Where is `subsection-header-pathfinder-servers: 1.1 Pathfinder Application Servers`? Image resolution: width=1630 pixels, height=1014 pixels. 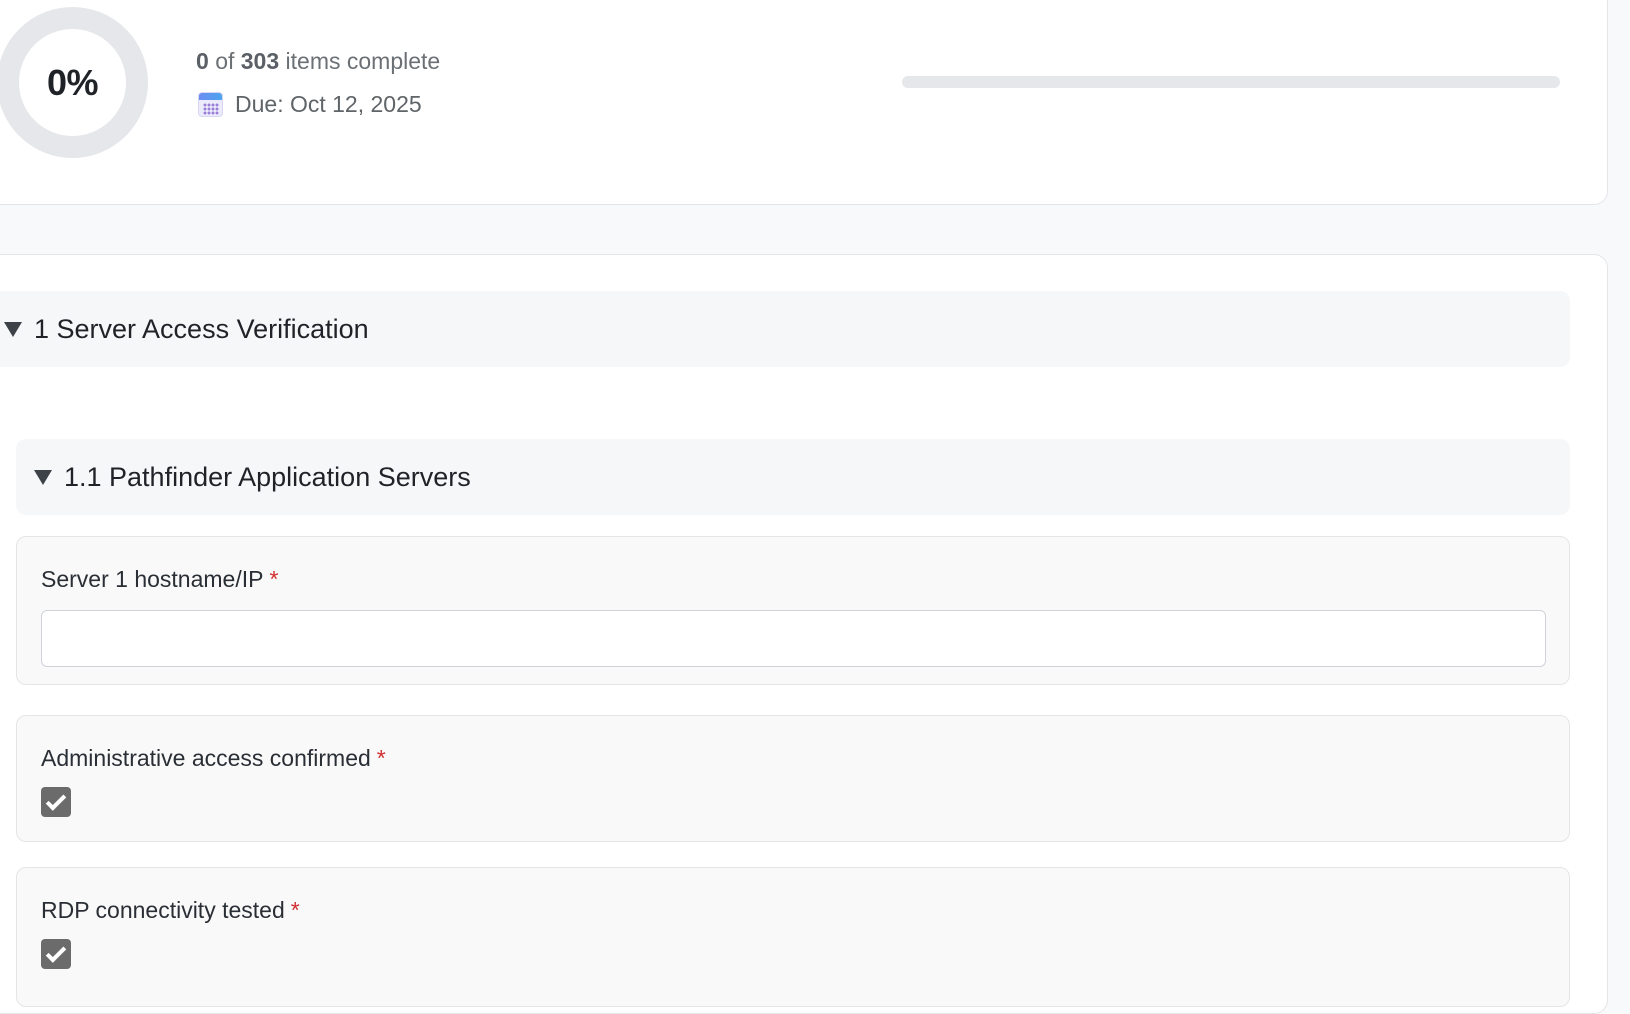 subsection-header-pathfinder-servers: 1.1 Pathfinder Application Servers is located at coordinates (793, 477).